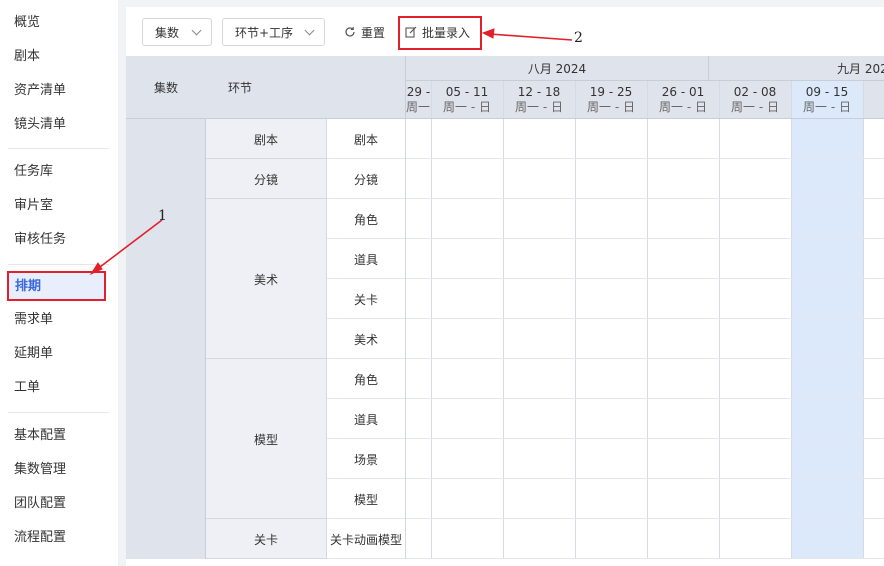 Image resolution: width=884 pixels, height=566 pixels. I want to click on process-cell: 关卡动画模型, so click(366, 539).